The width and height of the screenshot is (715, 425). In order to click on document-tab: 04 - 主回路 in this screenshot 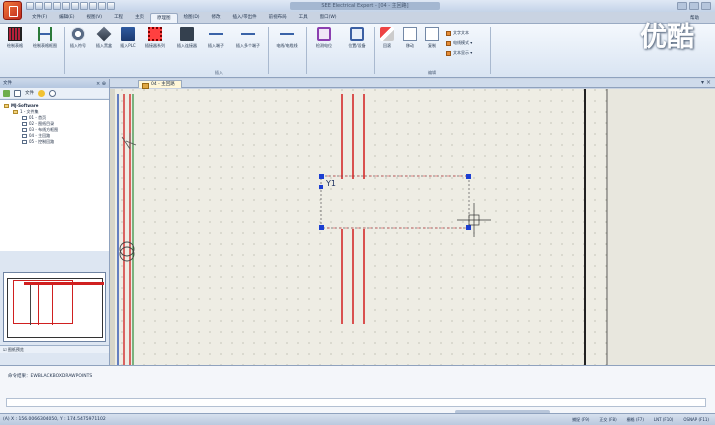, I will do `click(160, 84)`.